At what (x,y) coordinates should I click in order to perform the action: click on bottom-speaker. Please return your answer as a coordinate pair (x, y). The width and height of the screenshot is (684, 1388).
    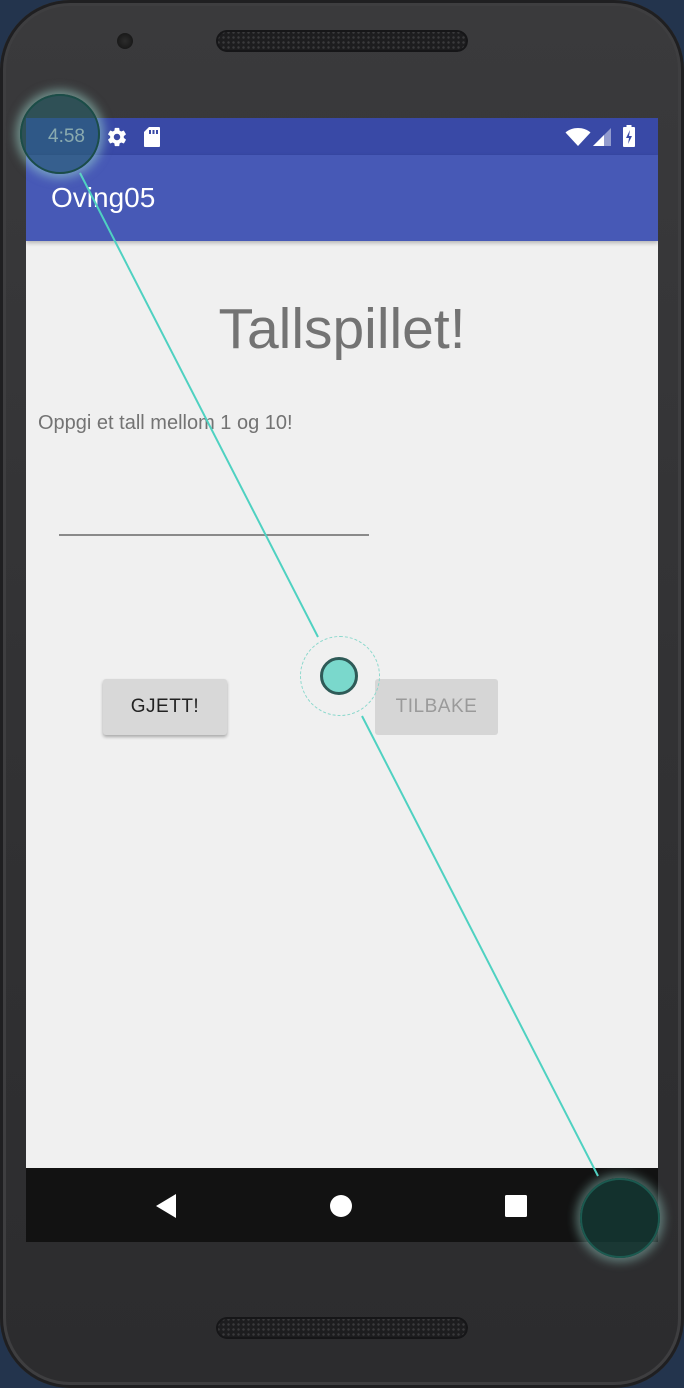
    Looking at the image, I should click on (342, 1328).